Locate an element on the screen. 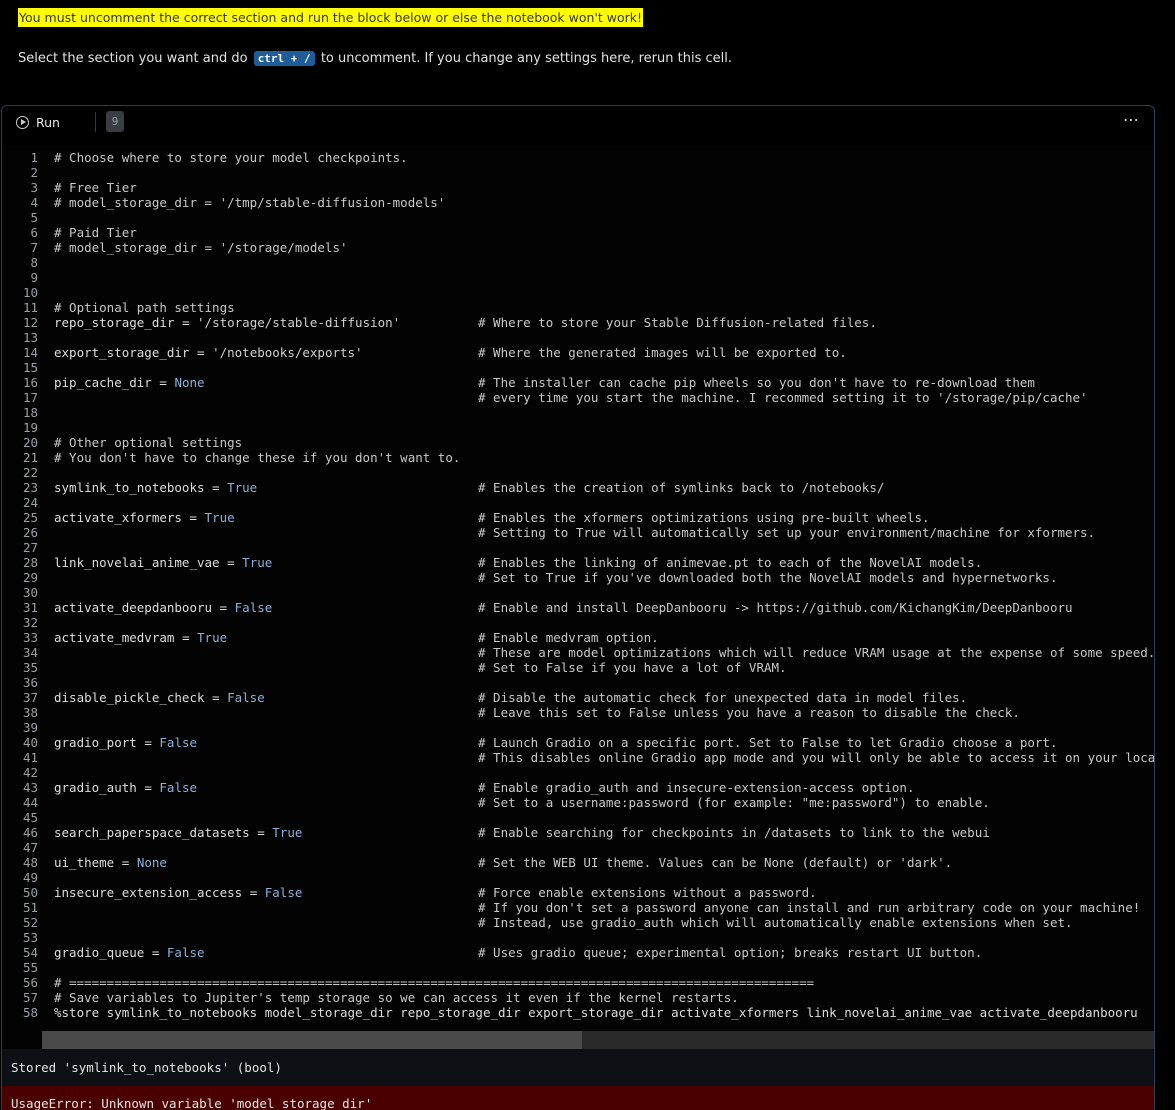 The width and height of the screenshot is (1175, 1110). cell-output: Stored 'symlink_to_notebooks' (bool) is located at coordinates (578, 1067).